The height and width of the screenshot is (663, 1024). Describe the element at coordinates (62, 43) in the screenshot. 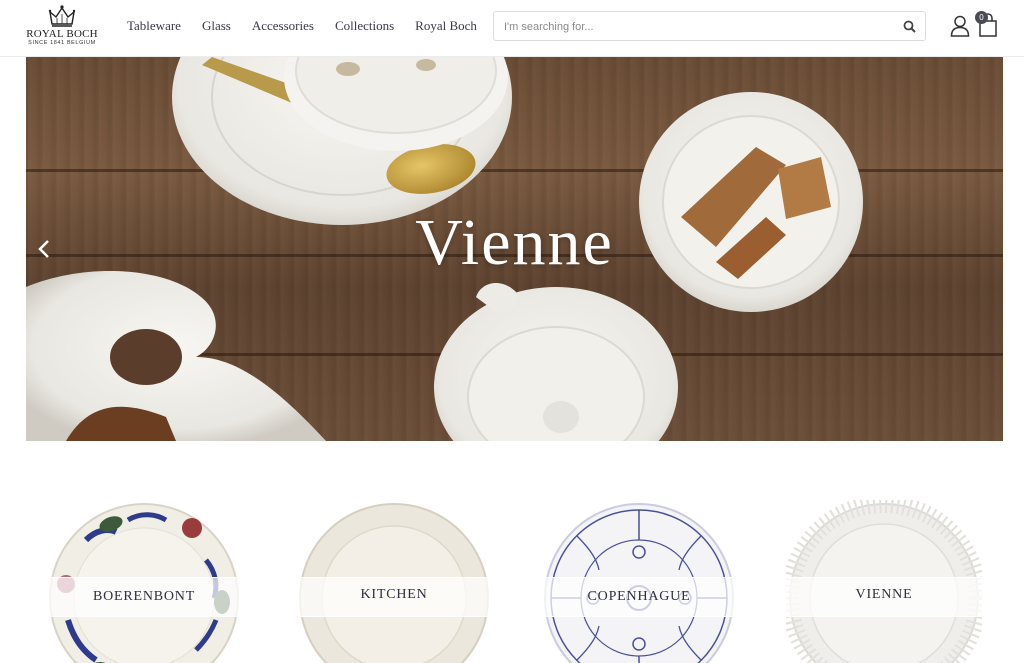

I see `brand-tagline: SINCE 1841 BELGIUM` at that location.